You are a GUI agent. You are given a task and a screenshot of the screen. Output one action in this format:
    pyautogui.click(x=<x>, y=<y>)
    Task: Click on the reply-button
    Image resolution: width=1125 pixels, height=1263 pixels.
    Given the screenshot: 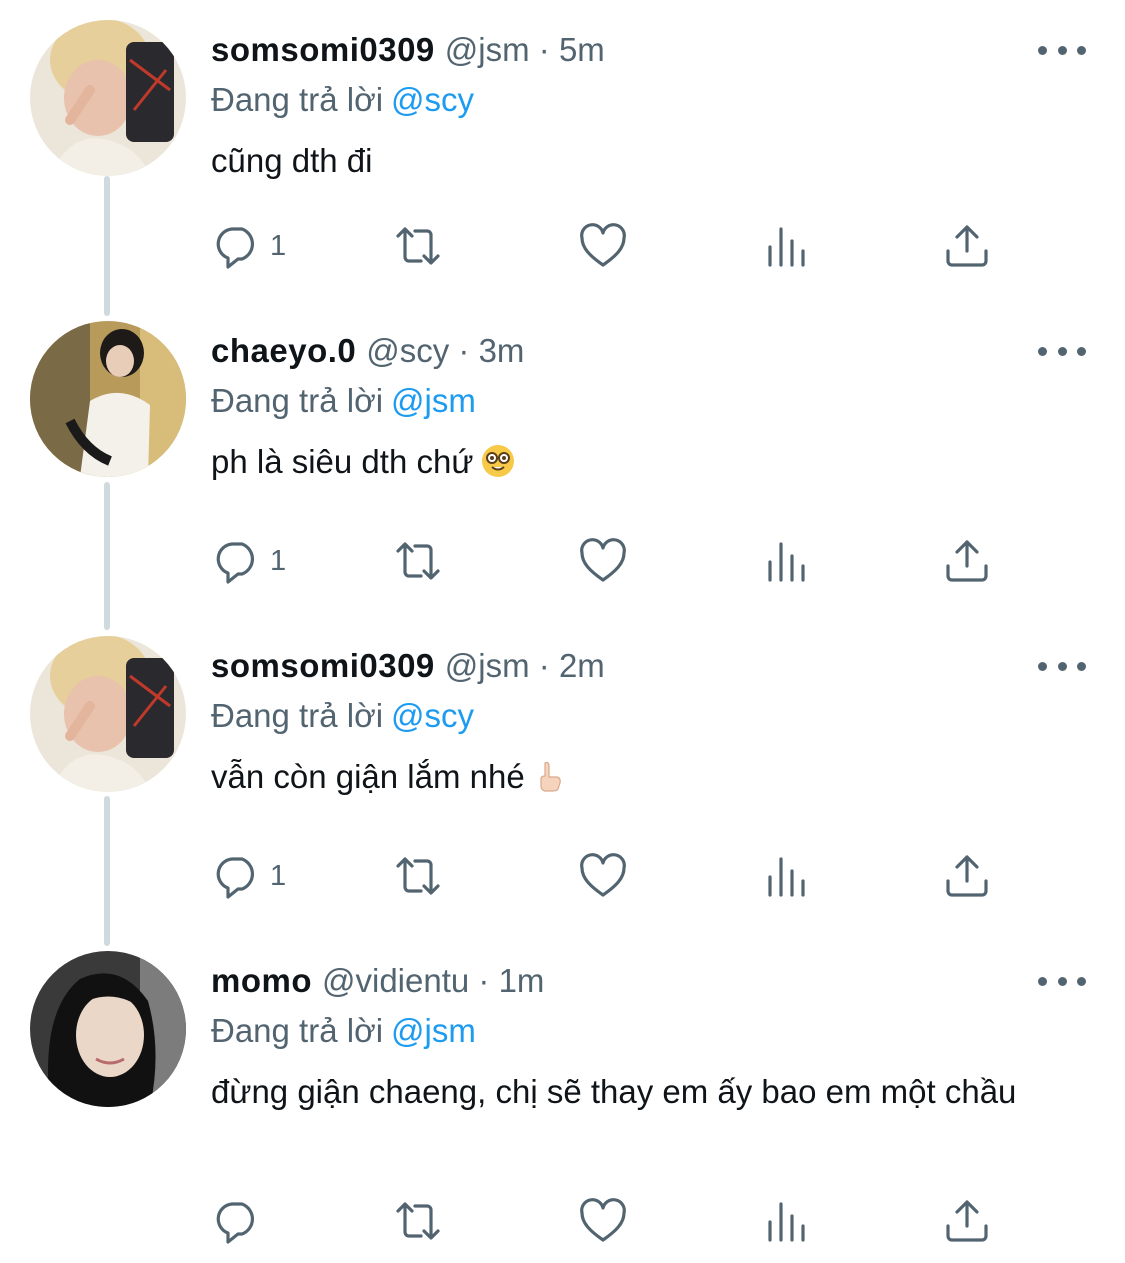 What is the action you would take?
    pyautogui.click(x=241, y=1221)
    